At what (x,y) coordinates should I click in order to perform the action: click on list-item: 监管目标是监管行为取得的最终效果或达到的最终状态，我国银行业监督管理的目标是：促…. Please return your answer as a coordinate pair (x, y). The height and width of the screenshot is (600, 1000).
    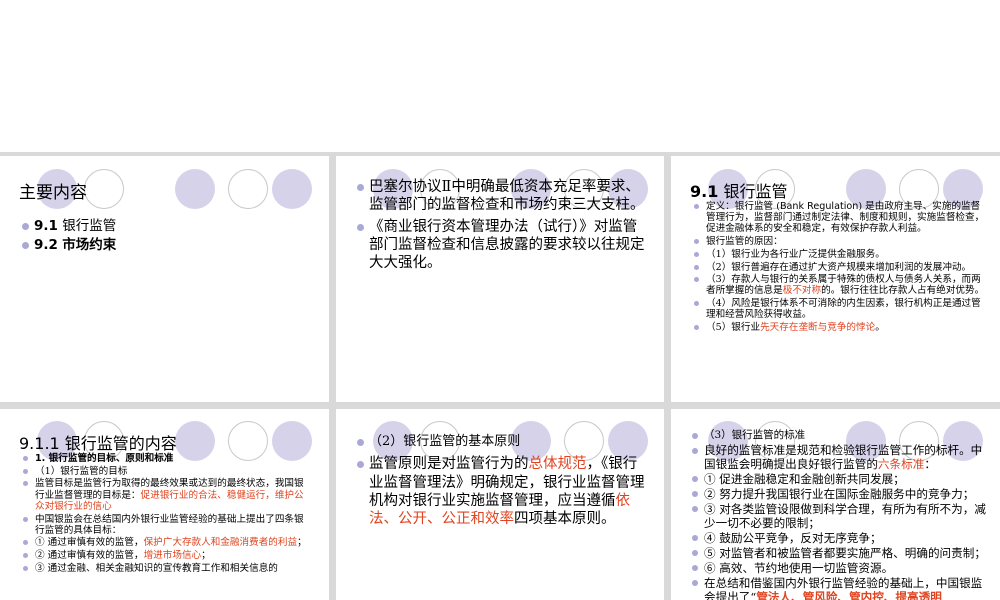
    Looking at the image, I should click on (167, 495).